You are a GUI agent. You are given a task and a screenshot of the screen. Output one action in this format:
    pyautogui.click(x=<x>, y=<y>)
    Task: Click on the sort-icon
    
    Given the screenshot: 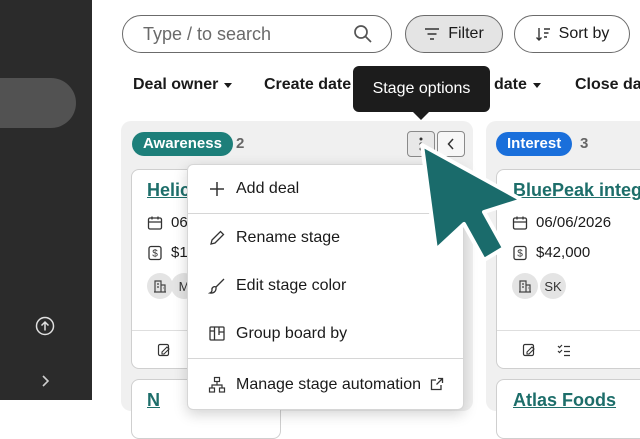 What is the action you would take?
    pyautogui.click(x=542, y=34)
    